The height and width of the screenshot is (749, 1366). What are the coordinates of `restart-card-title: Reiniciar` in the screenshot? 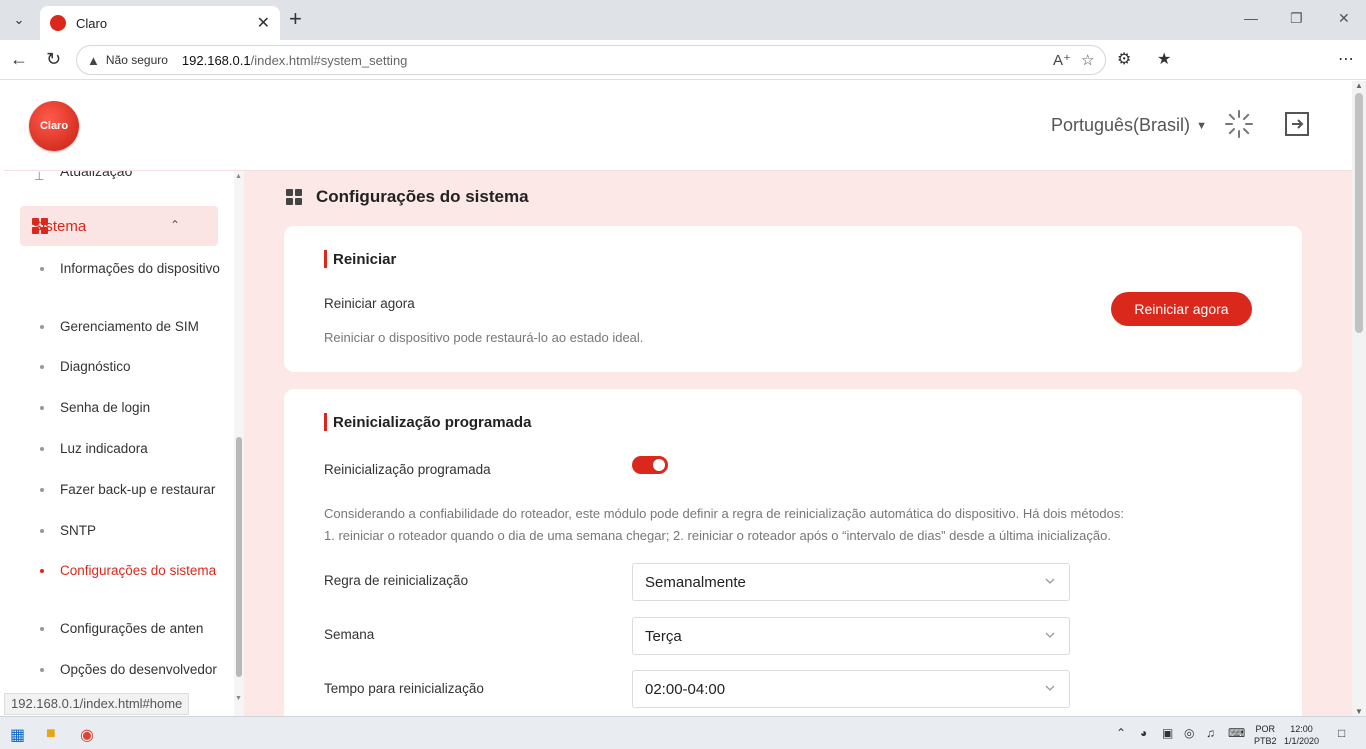 It's located at (360, 259).